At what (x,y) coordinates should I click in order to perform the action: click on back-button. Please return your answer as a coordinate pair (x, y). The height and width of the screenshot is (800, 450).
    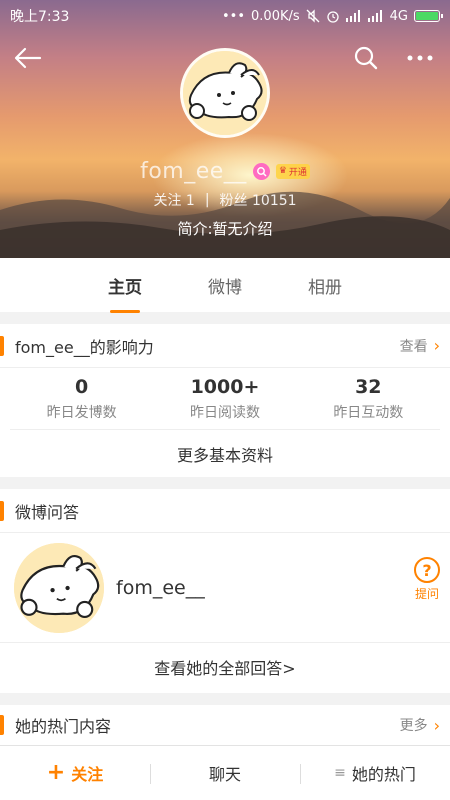
    Looking at the image, I should click on (28, 58).